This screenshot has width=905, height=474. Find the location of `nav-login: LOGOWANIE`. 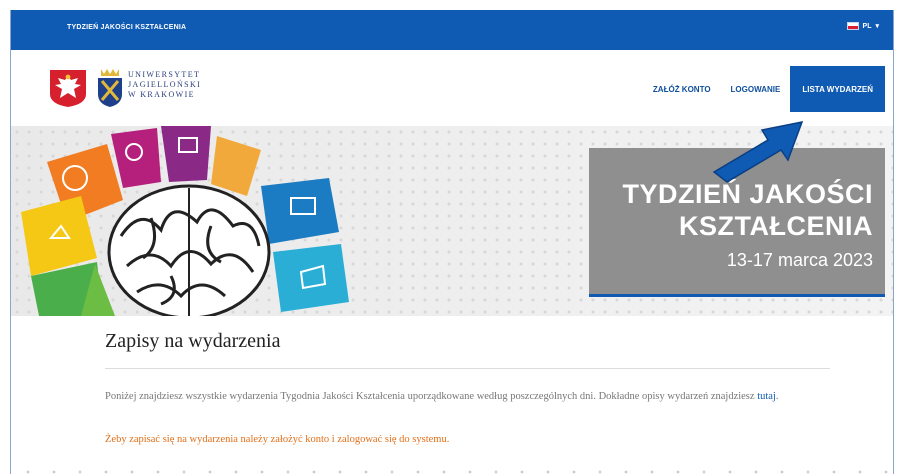

nav-login: LOGOWANIE is located at coordinates (756, 89).